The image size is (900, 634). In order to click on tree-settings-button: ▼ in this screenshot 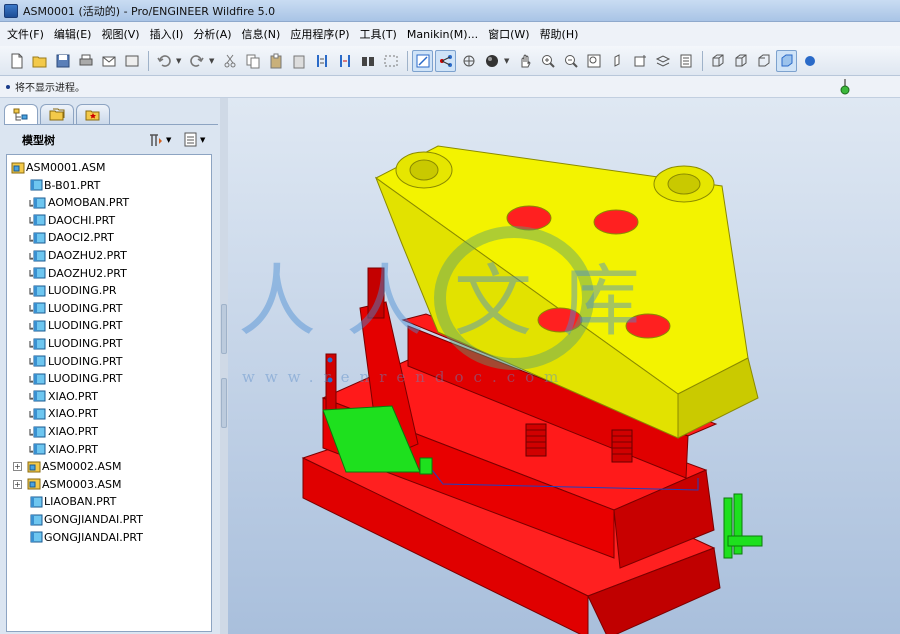, I will do `click(161, 140)`.